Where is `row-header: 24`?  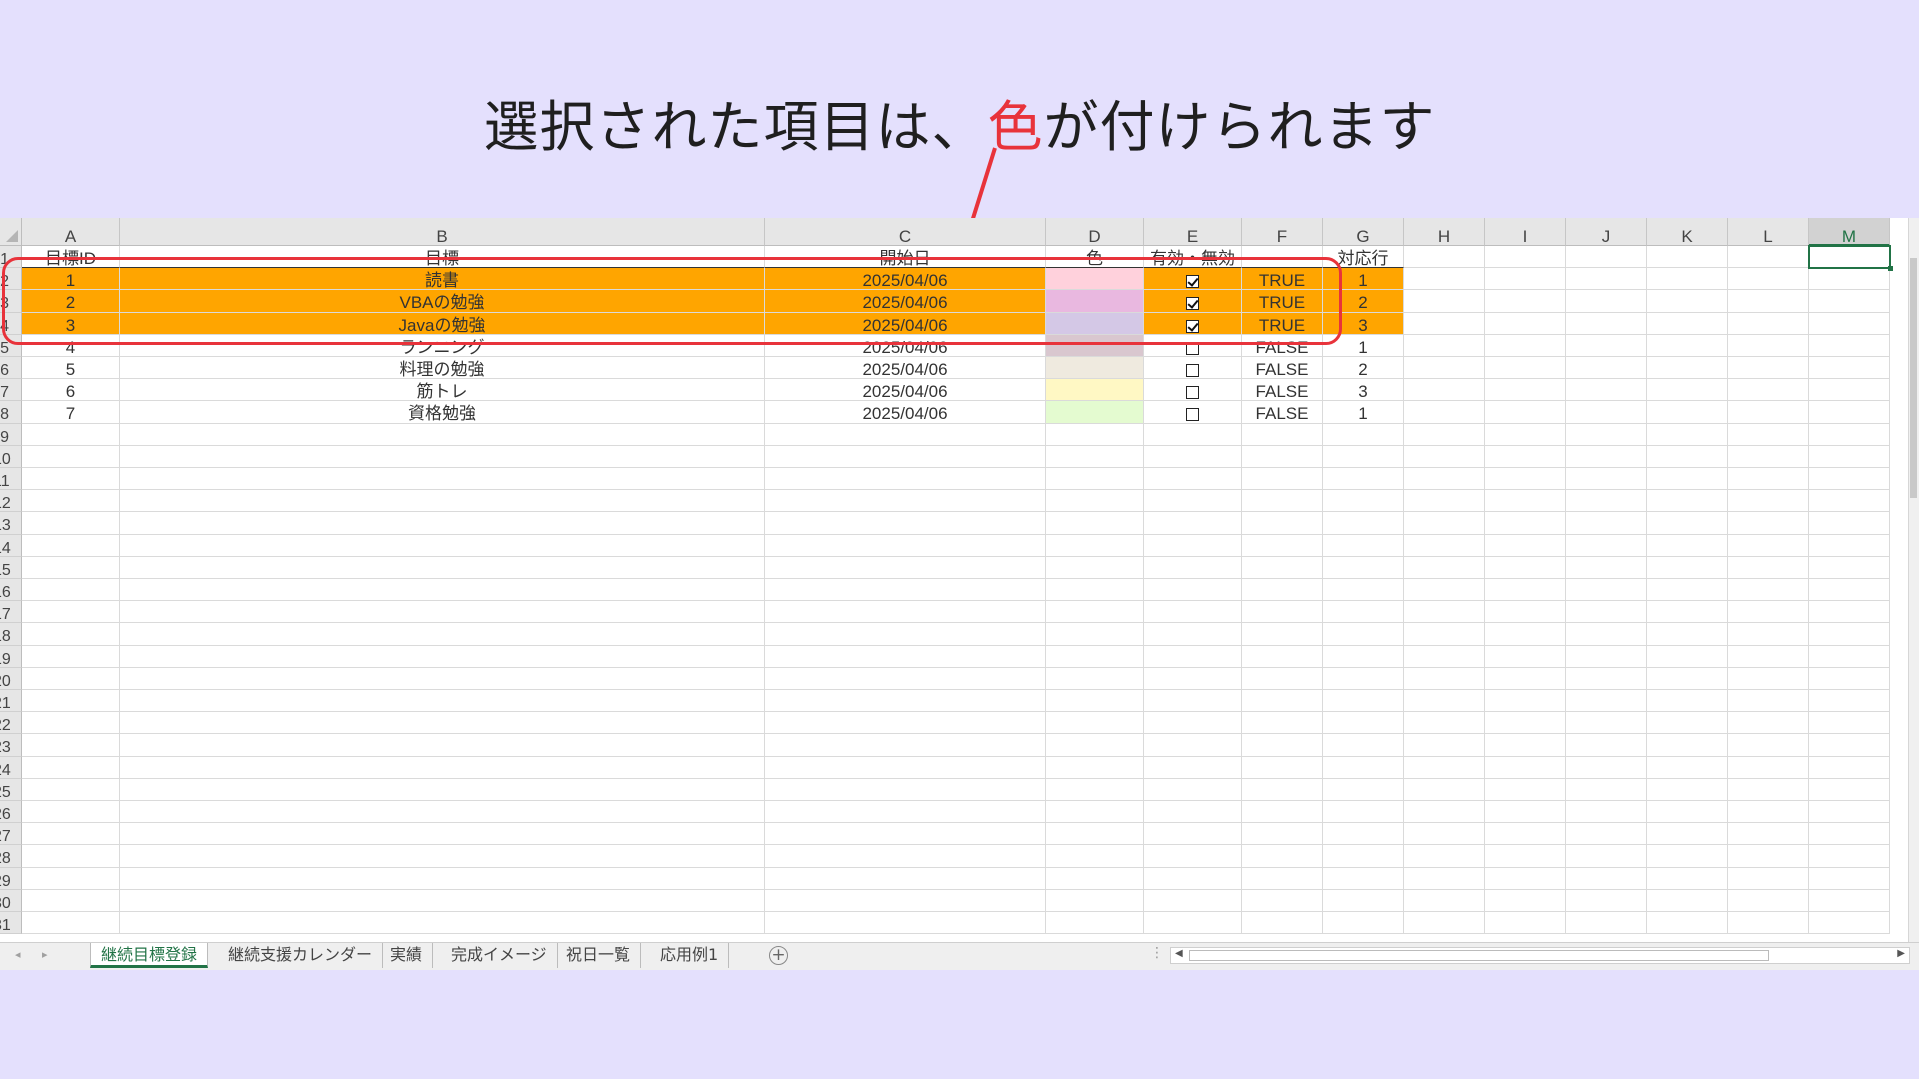 row-header: 24 is located at coordinates (11, 767).